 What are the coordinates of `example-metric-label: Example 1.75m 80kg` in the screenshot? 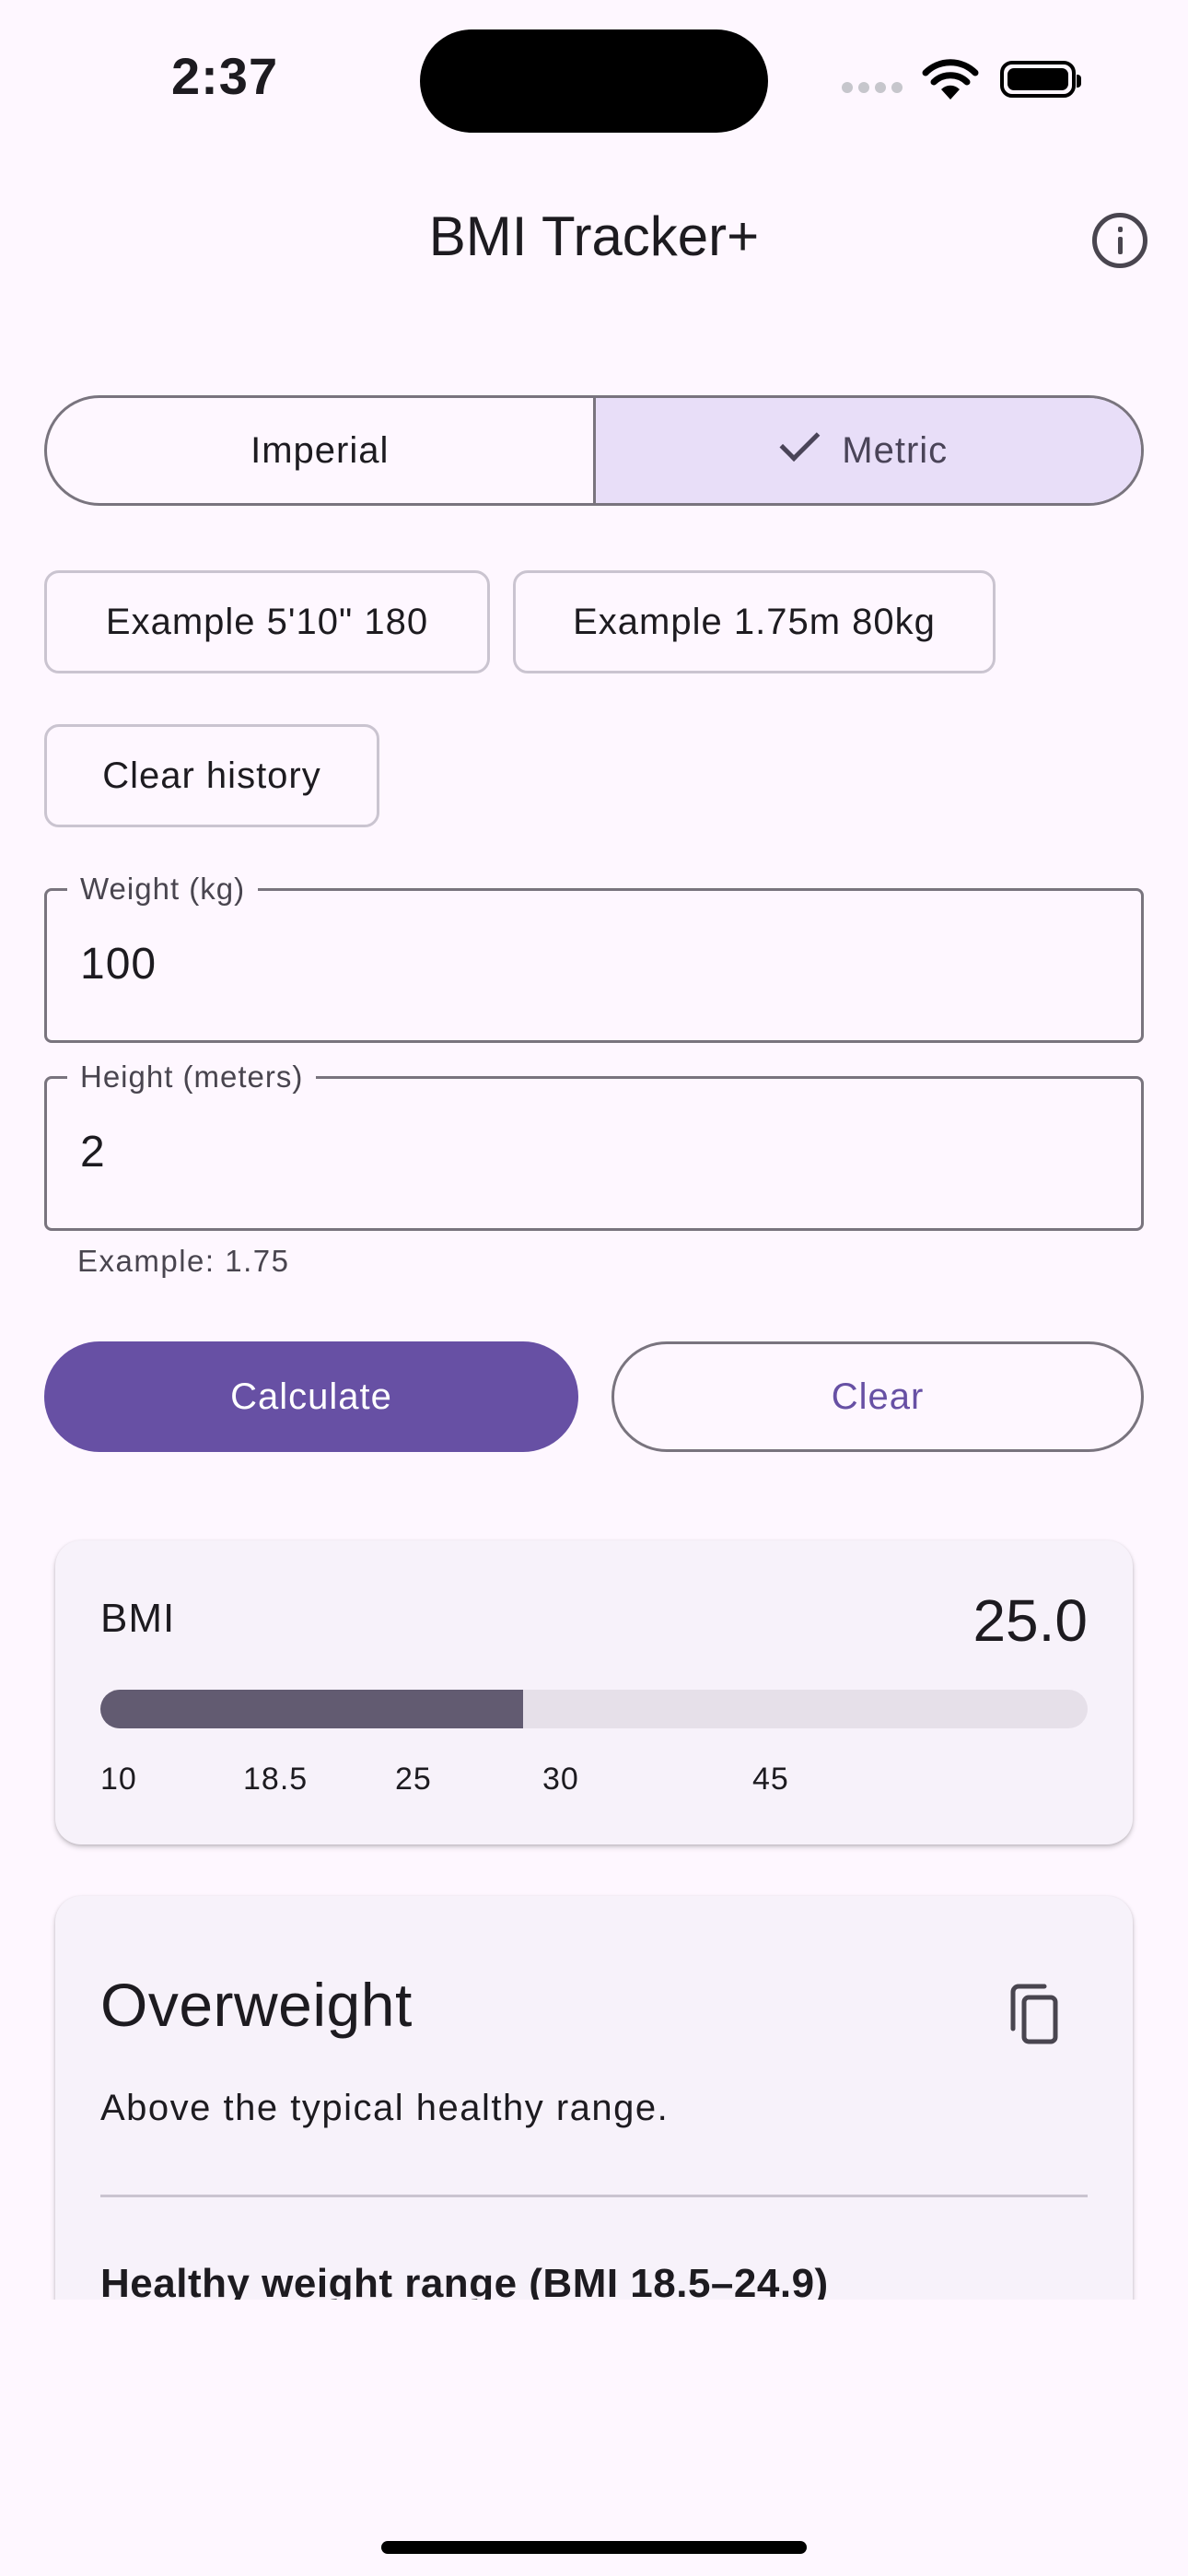 It's located at (754, 621).